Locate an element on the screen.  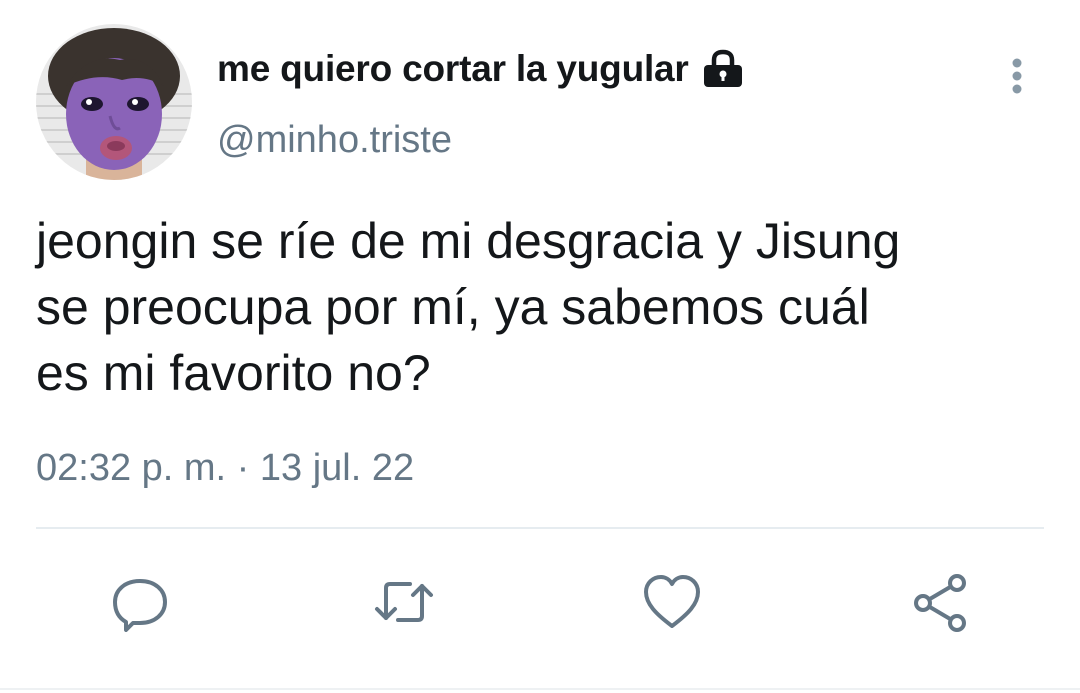
avatar is located at coordinates (114, 102).